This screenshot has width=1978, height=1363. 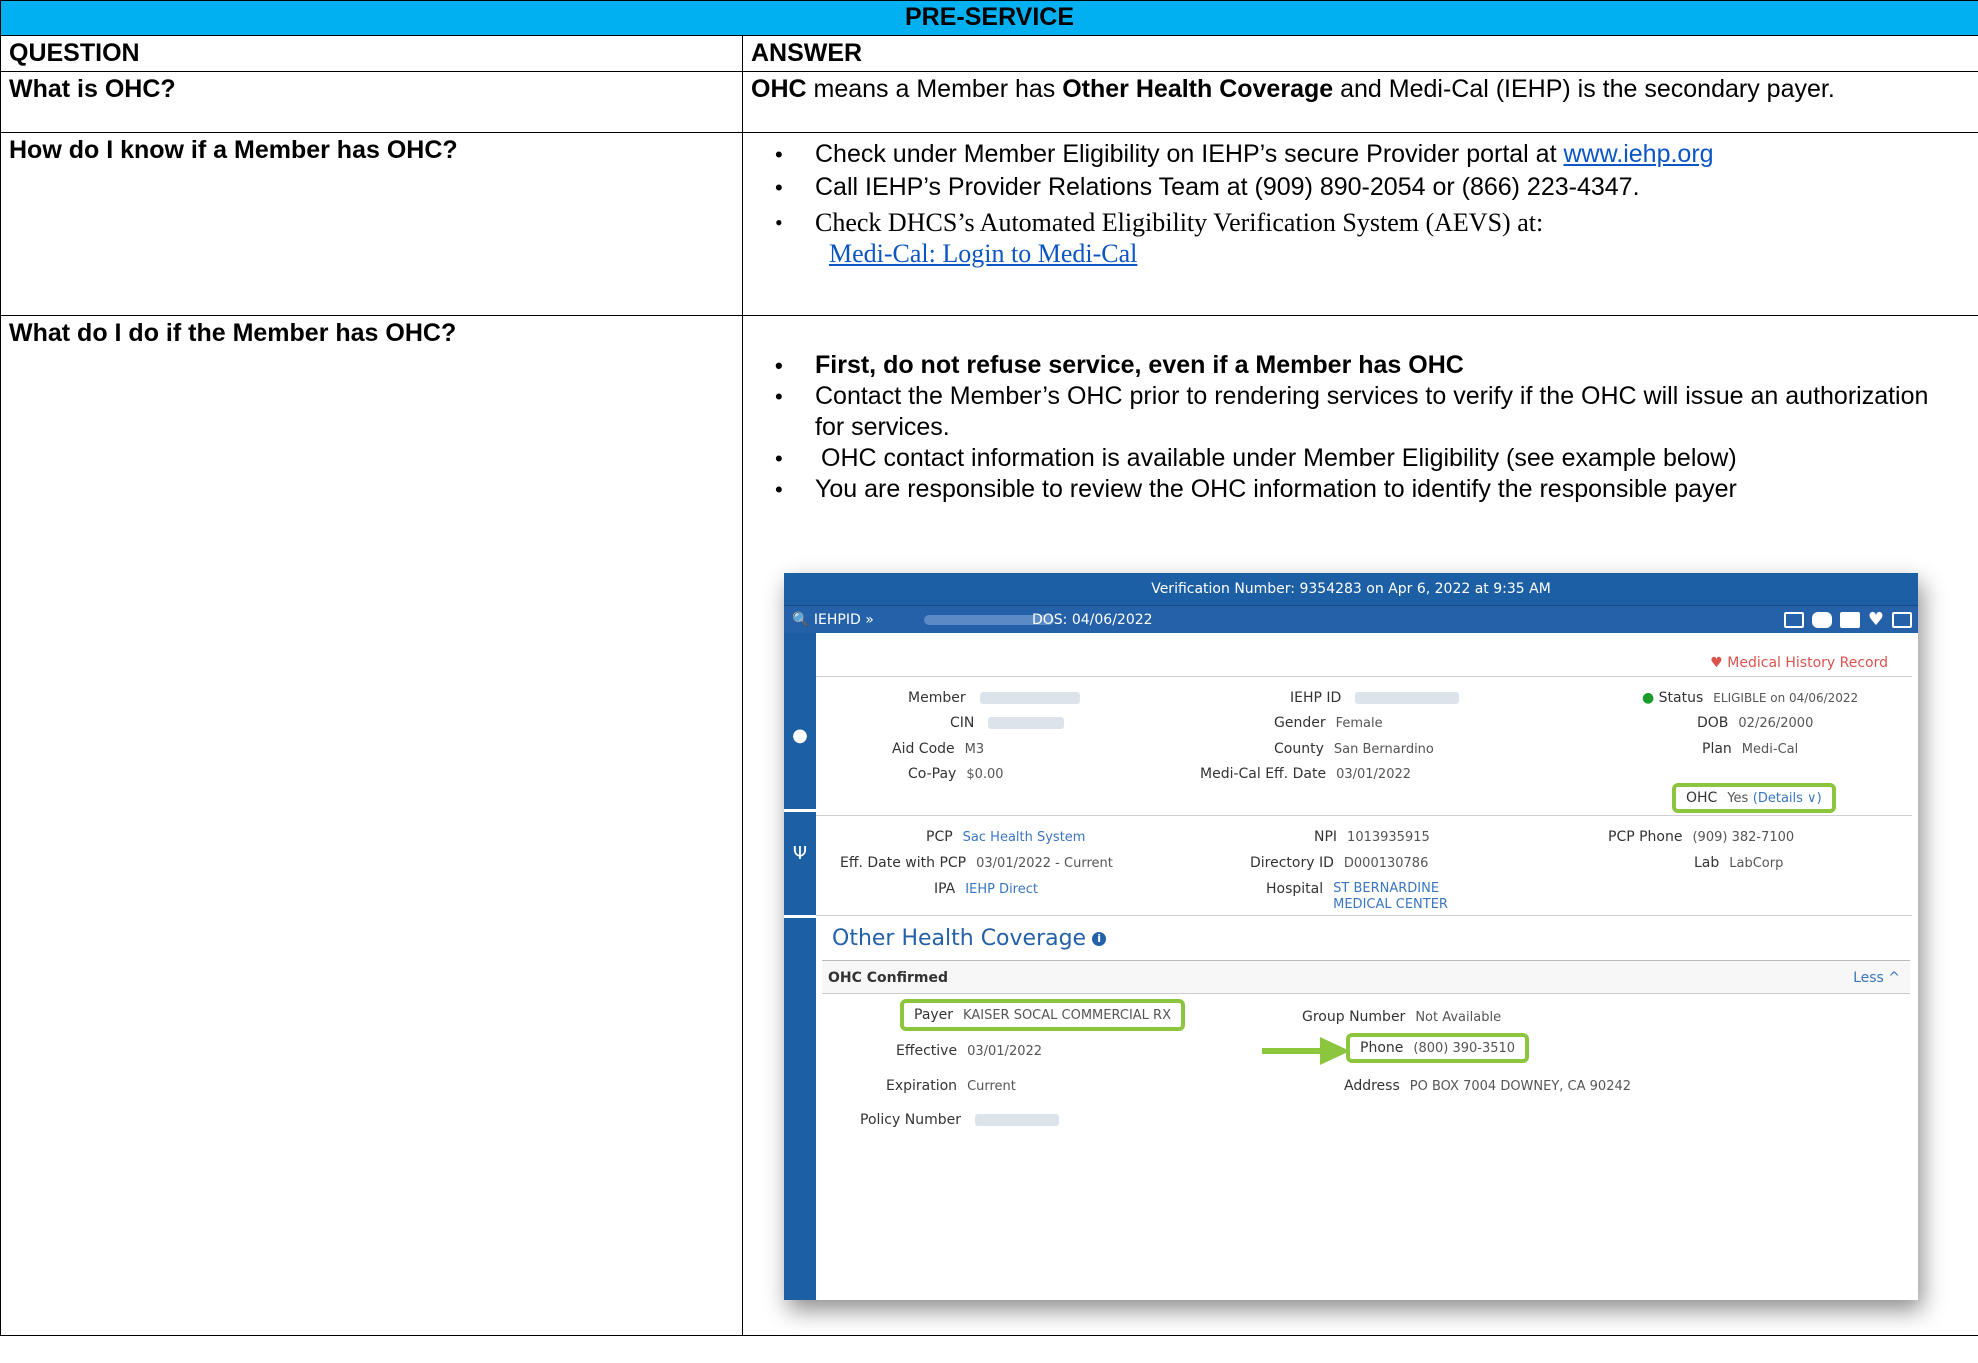 I want to click on other-health-coverage-term: Other Health Coverage, so click(x=1198, y=89).